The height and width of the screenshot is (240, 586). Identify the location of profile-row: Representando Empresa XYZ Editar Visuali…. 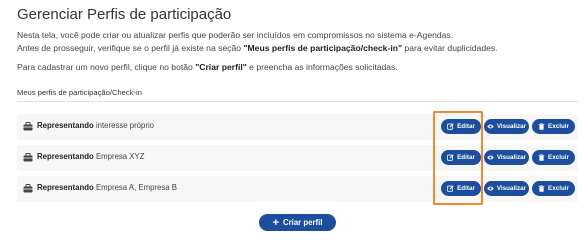
(297, 158).